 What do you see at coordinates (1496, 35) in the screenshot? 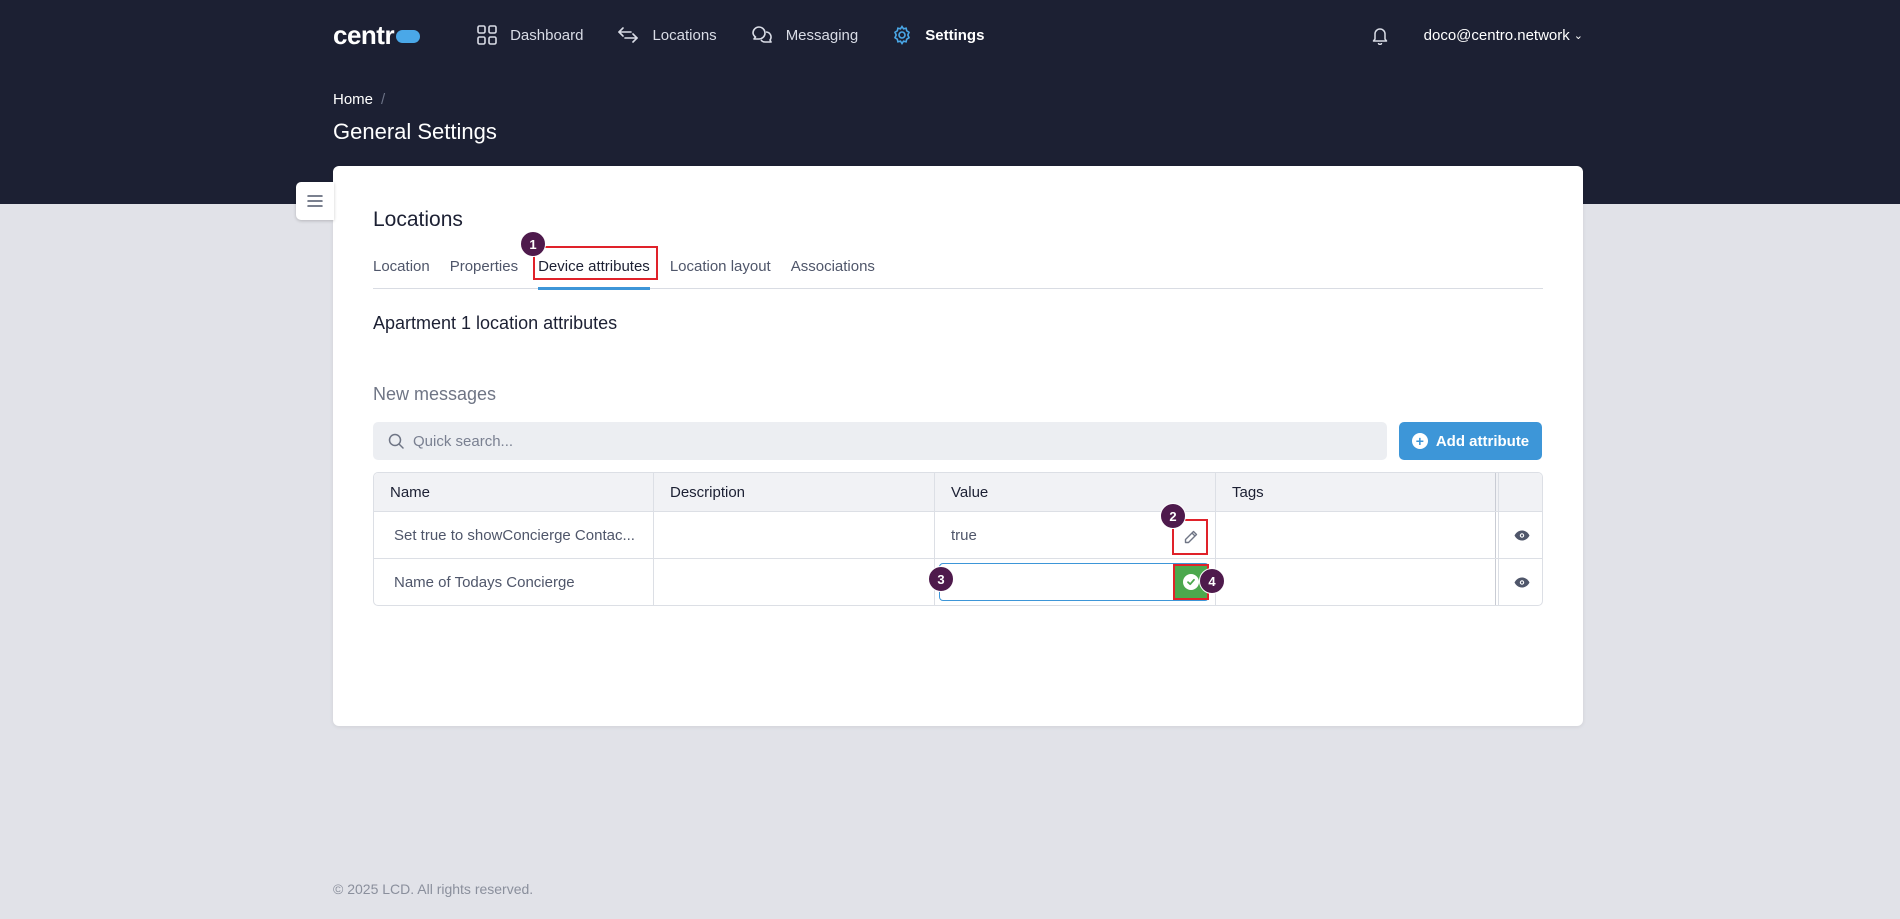
I see `user-email: doco@centro.network` at bounding box center [1496, 35].